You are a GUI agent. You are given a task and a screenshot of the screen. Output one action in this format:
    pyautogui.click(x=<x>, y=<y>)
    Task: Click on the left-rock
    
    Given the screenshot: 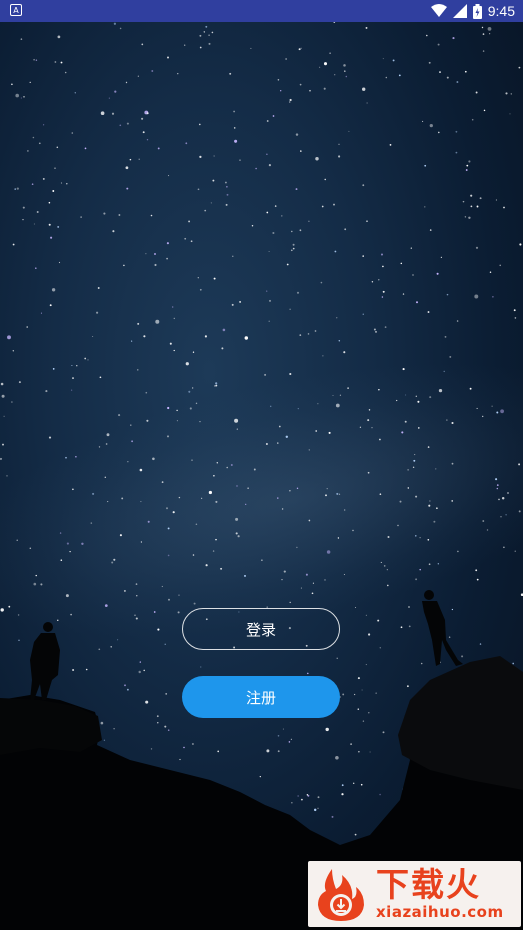 What is the action you would take?
    pyautogui.click(x=51, y=726)
    